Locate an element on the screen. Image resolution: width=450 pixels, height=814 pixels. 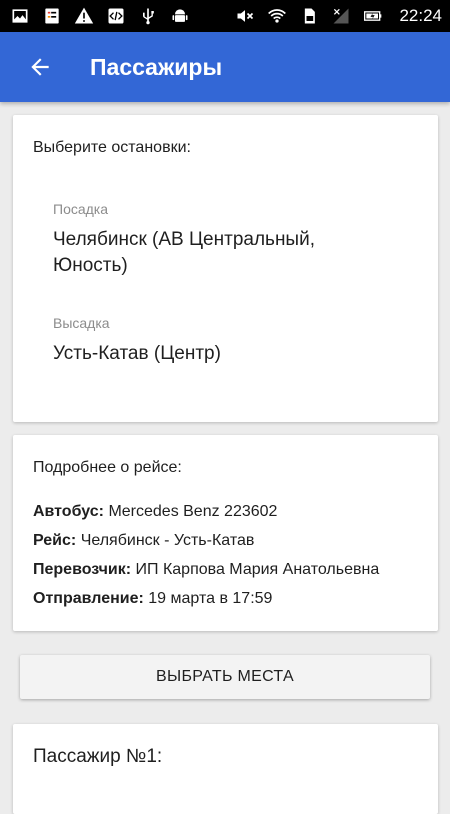
usb-icon is located at coordinates (148, 16).